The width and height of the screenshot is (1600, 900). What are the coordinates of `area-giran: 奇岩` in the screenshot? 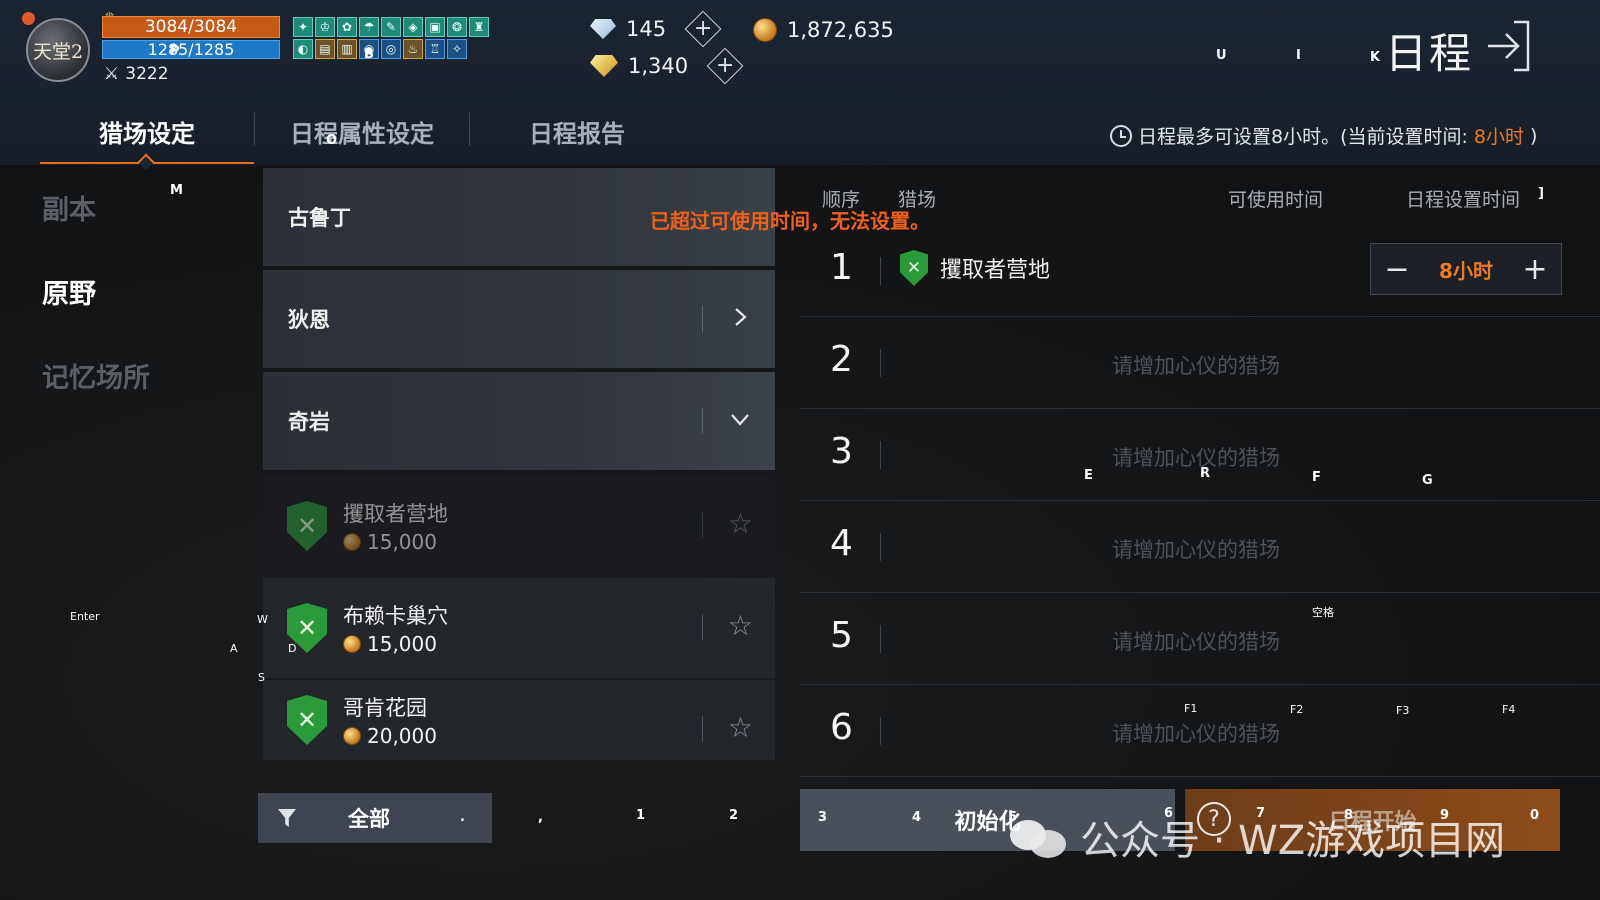 It's located at (519, 421).